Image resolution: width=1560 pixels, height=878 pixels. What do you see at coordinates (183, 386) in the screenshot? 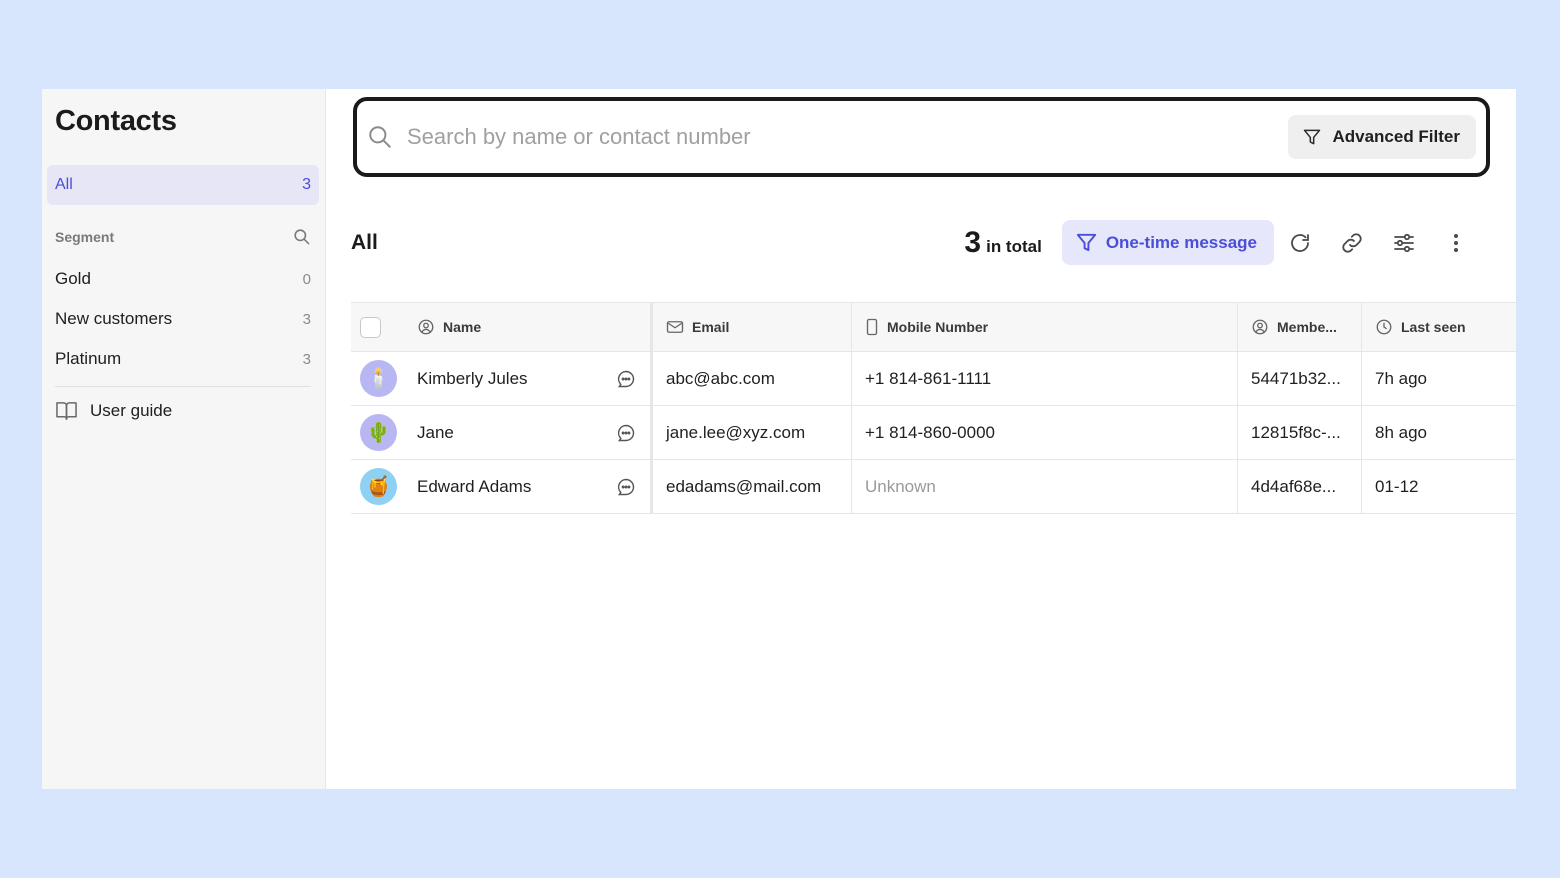
I see `sidebar-divider` at bounding box center [183, 386].